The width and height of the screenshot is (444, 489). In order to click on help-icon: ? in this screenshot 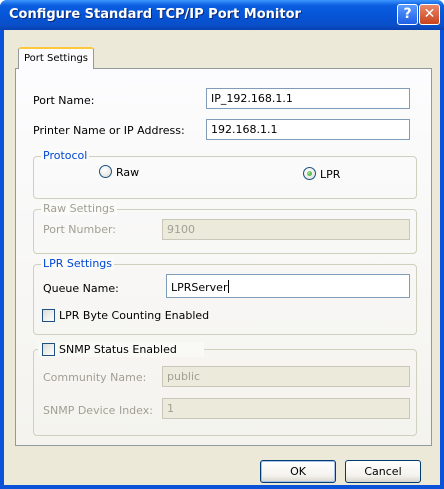, I will do `click(407, 14)`.